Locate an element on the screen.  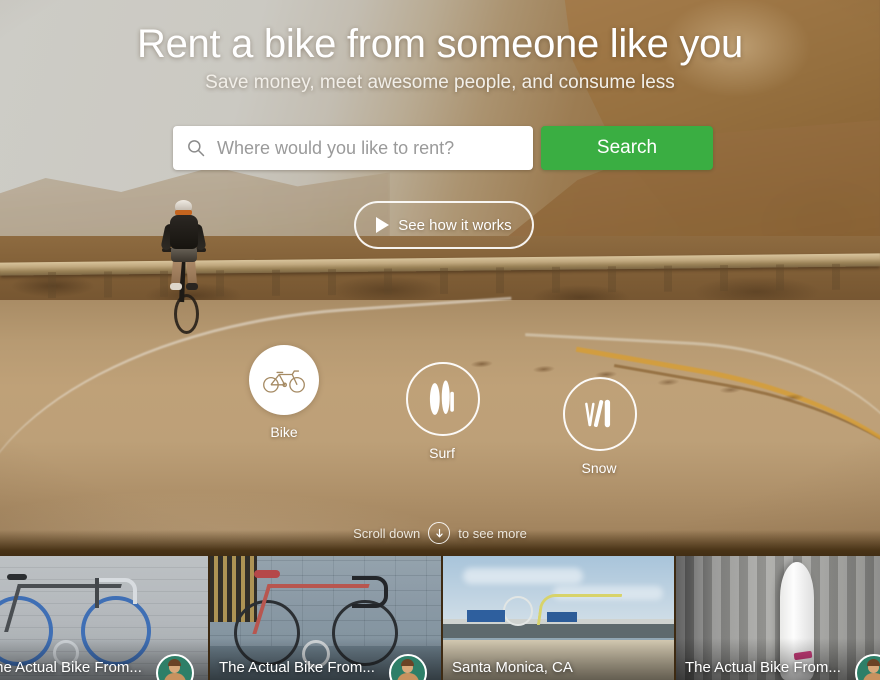
play-icon is located at coordinates (383, 225).